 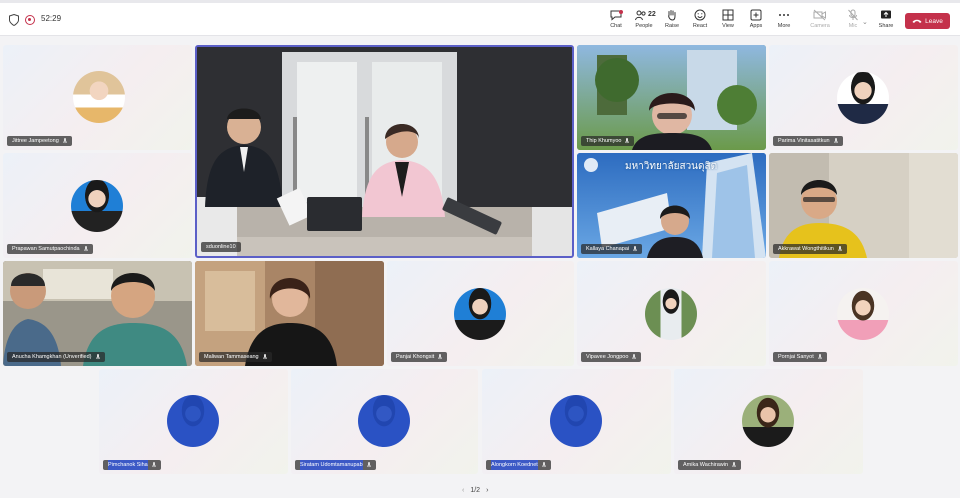 I want to click on page-indicator: 1/2, so click(x=475, y=490).